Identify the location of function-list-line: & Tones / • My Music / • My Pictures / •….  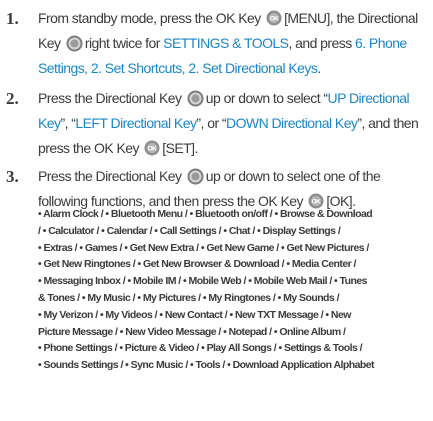
(189, 297).